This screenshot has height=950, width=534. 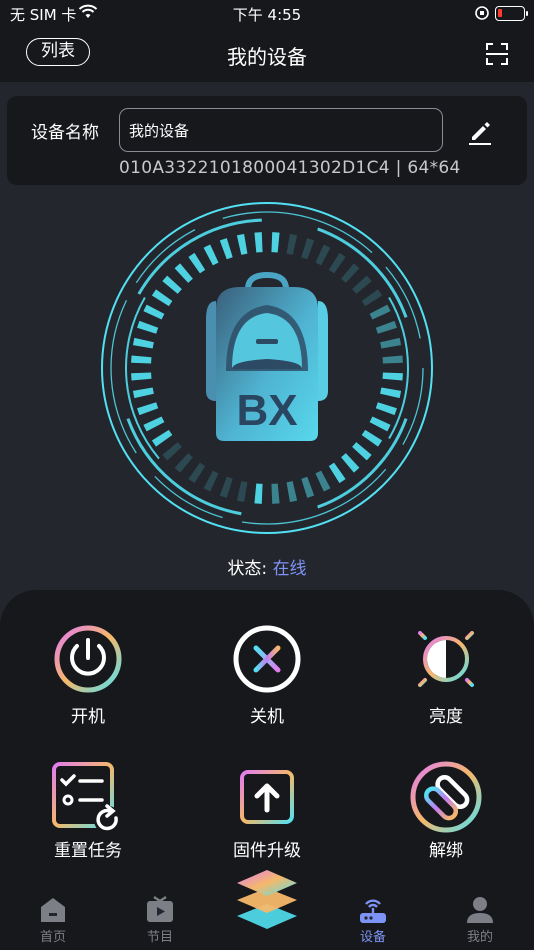 I want to click on reset-task-label: 重置任务, so click(x=88, y=851).